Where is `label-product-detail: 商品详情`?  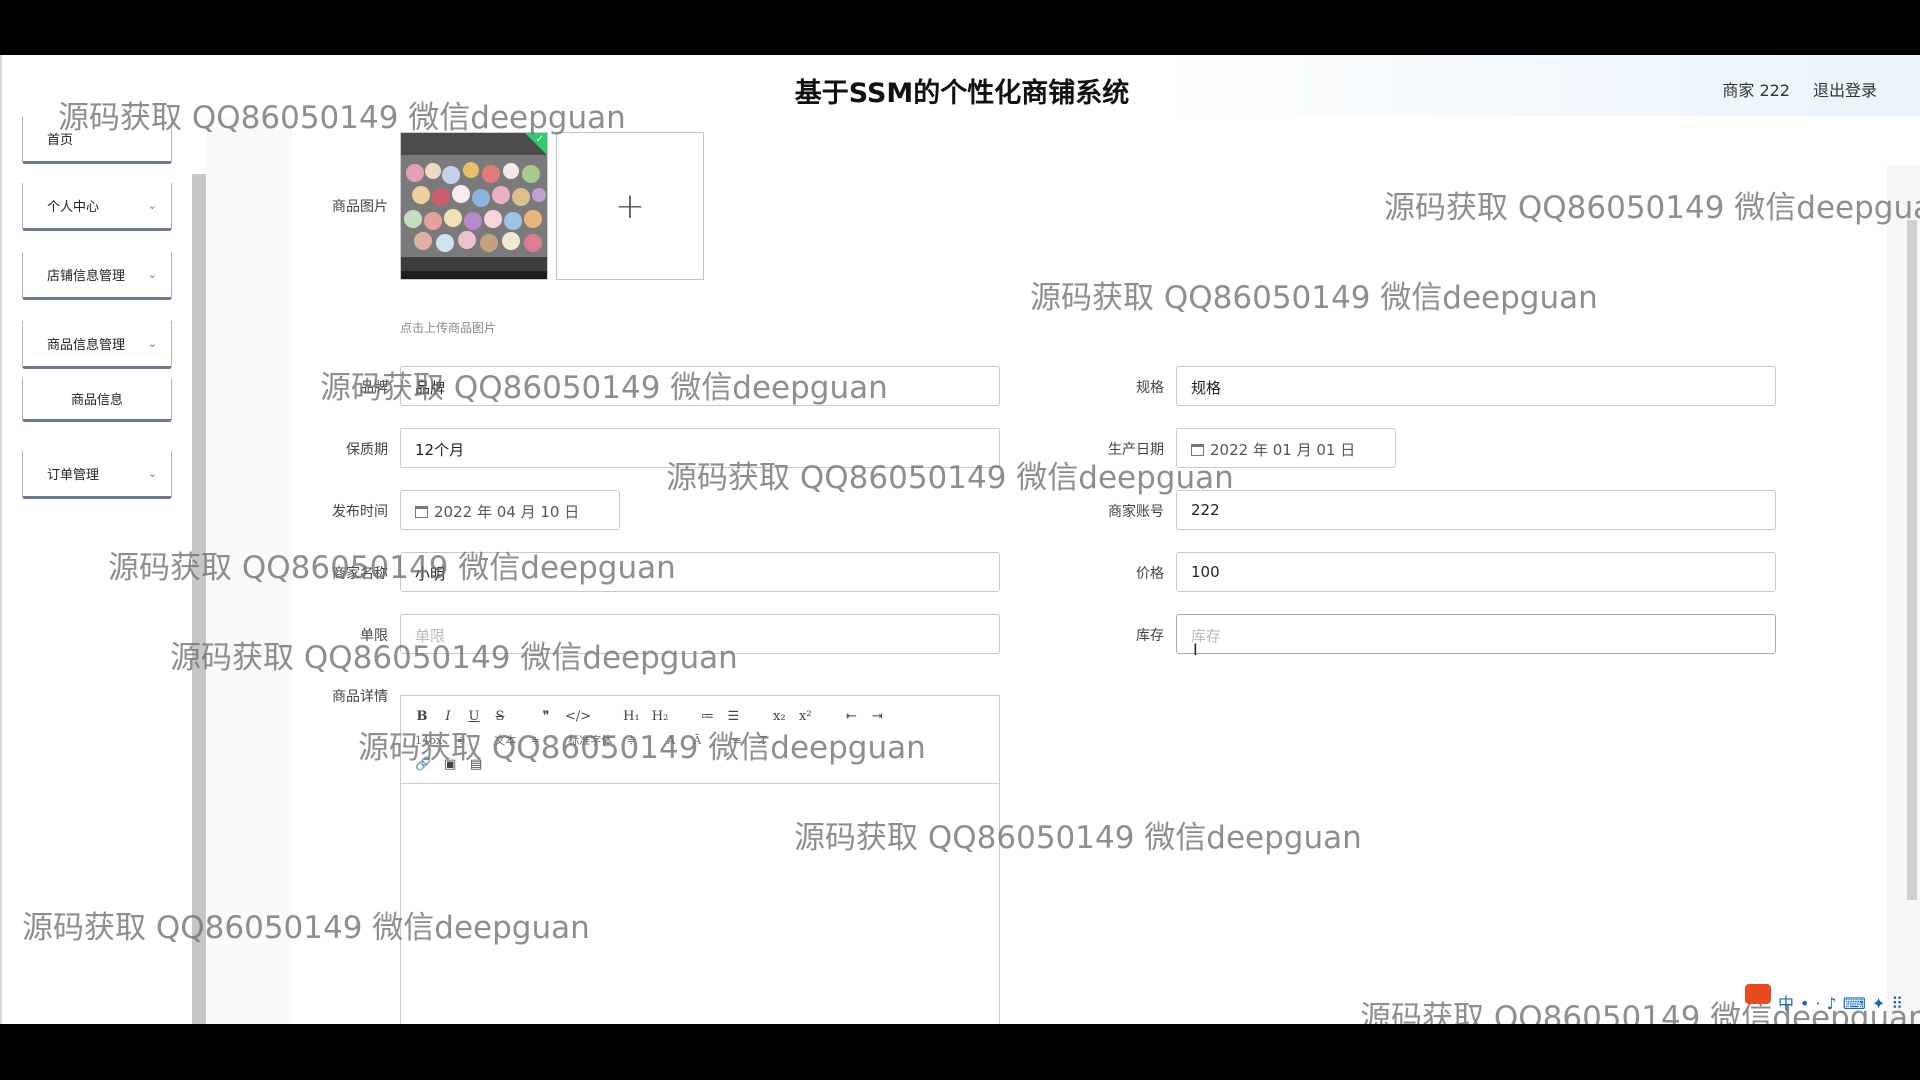 label-product-detail: 商品详情 is located at coordinates (360, 697).